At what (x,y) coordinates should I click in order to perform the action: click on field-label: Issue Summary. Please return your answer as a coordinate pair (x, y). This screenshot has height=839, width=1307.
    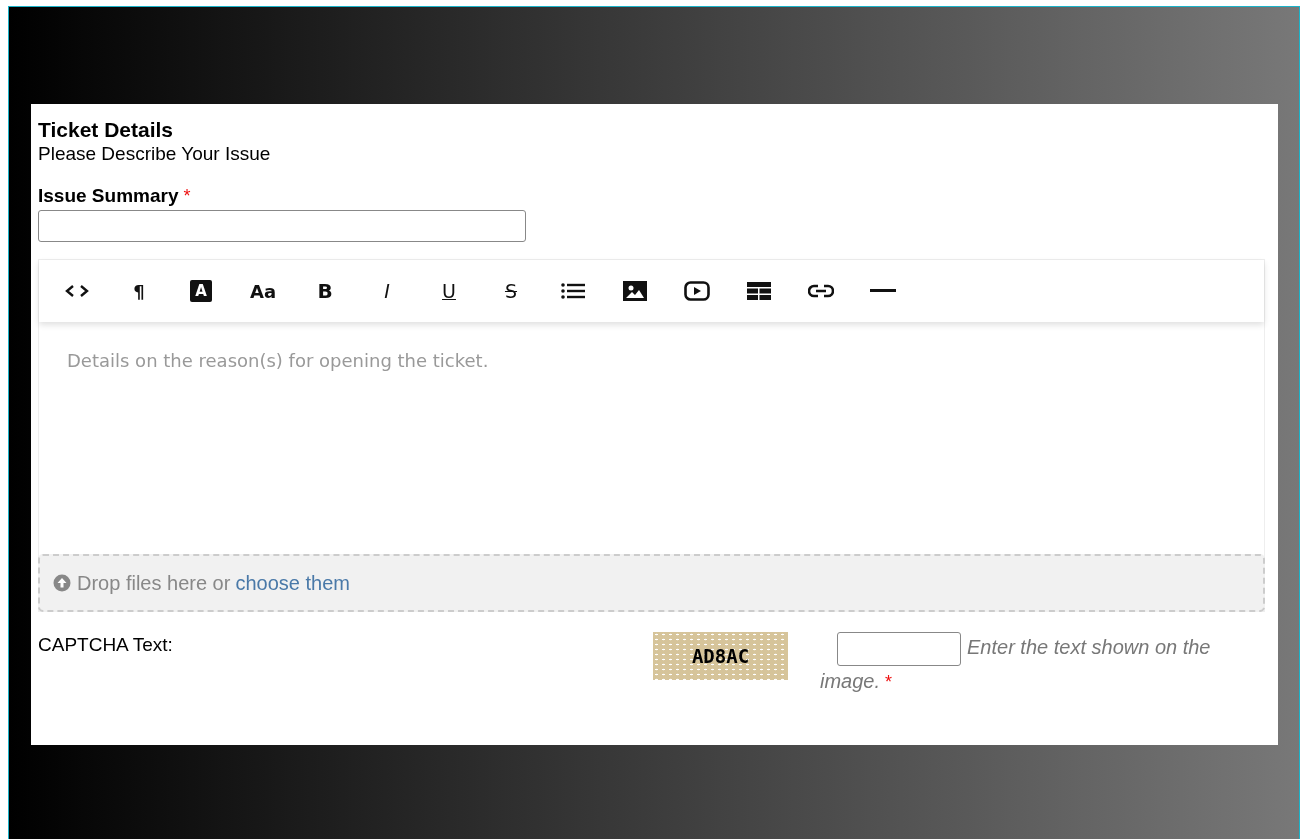
    Looking at the image, I should click on (108, 195).